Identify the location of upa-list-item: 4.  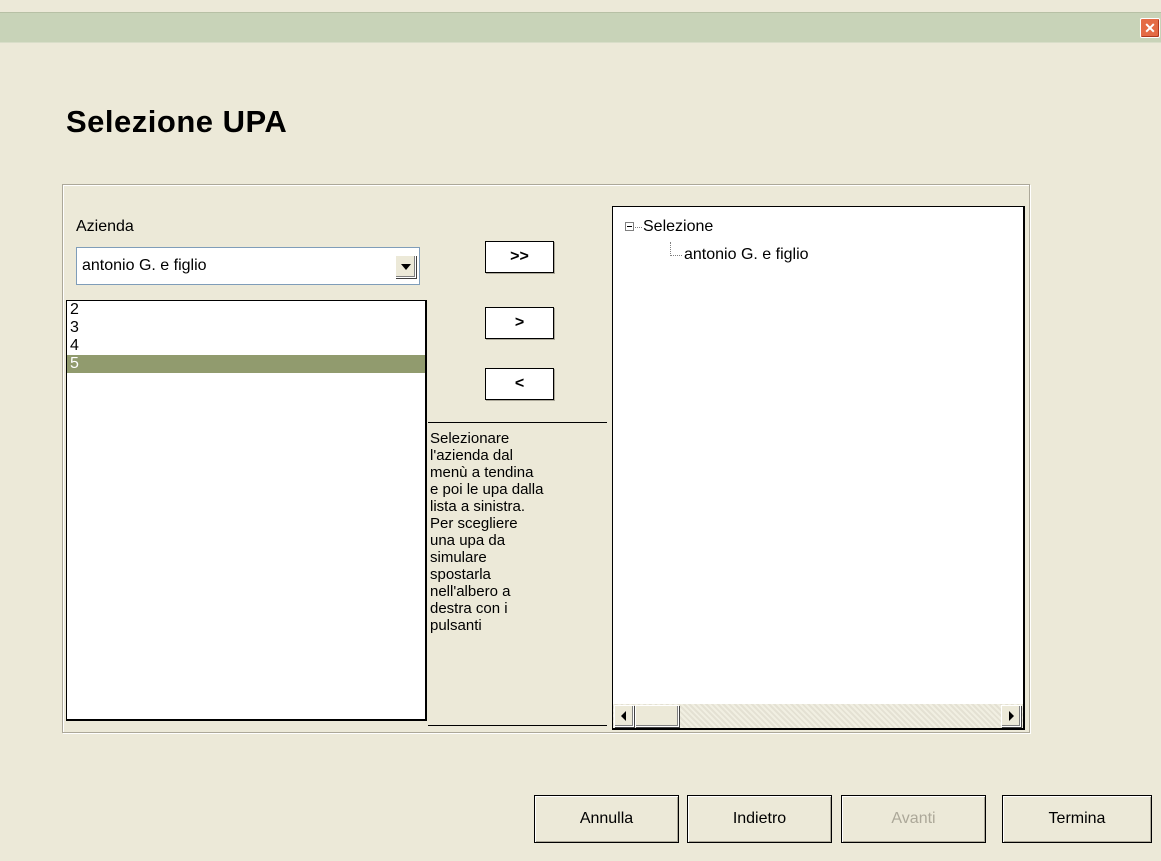
(246, 346).